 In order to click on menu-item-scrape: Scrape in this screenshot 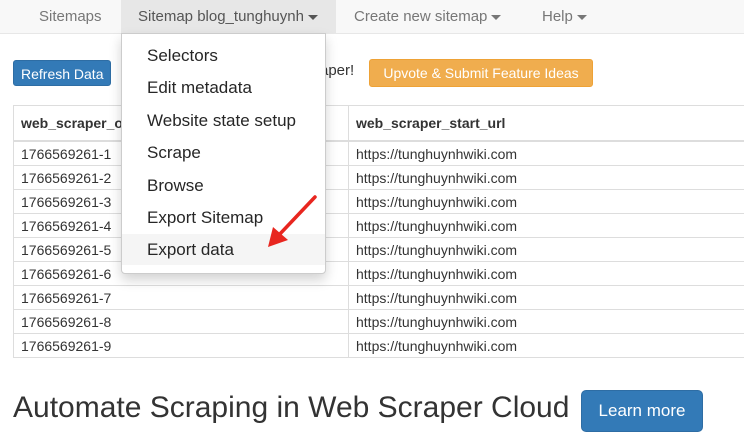, I will do `click(223, 152)`.